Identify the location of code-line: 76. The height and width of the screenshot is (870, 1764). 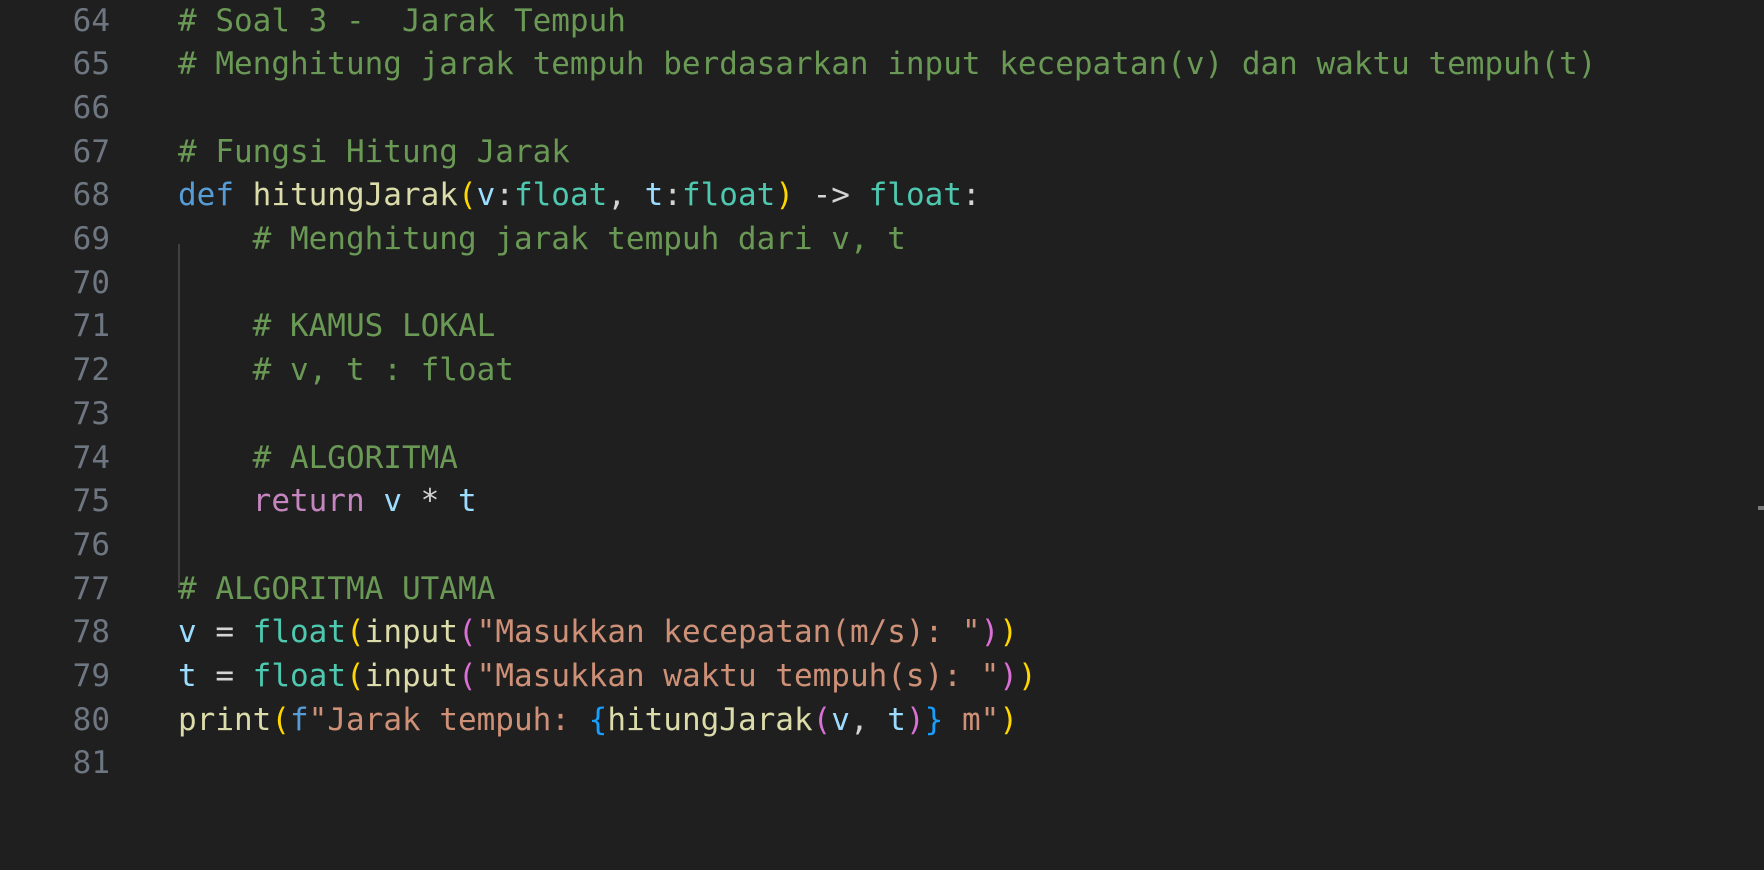
(882, 544).